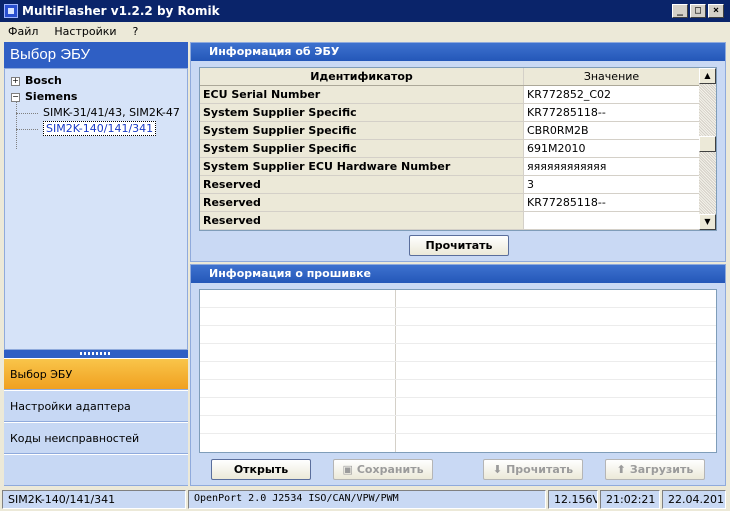 The width and height of the screenshot is (730, 511). What do you see at coordinates (569, 94) in the screenshot?
I see `row-value: KR772852_C02` at bounding box center [569, 94].